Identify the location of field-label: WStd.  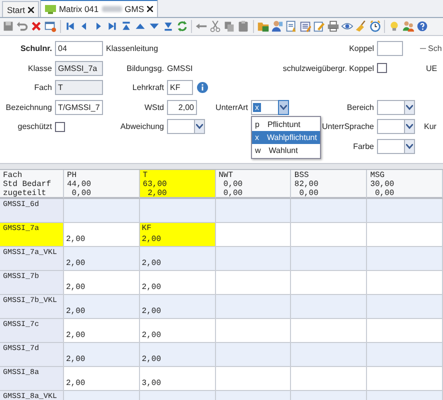
(153, 107).